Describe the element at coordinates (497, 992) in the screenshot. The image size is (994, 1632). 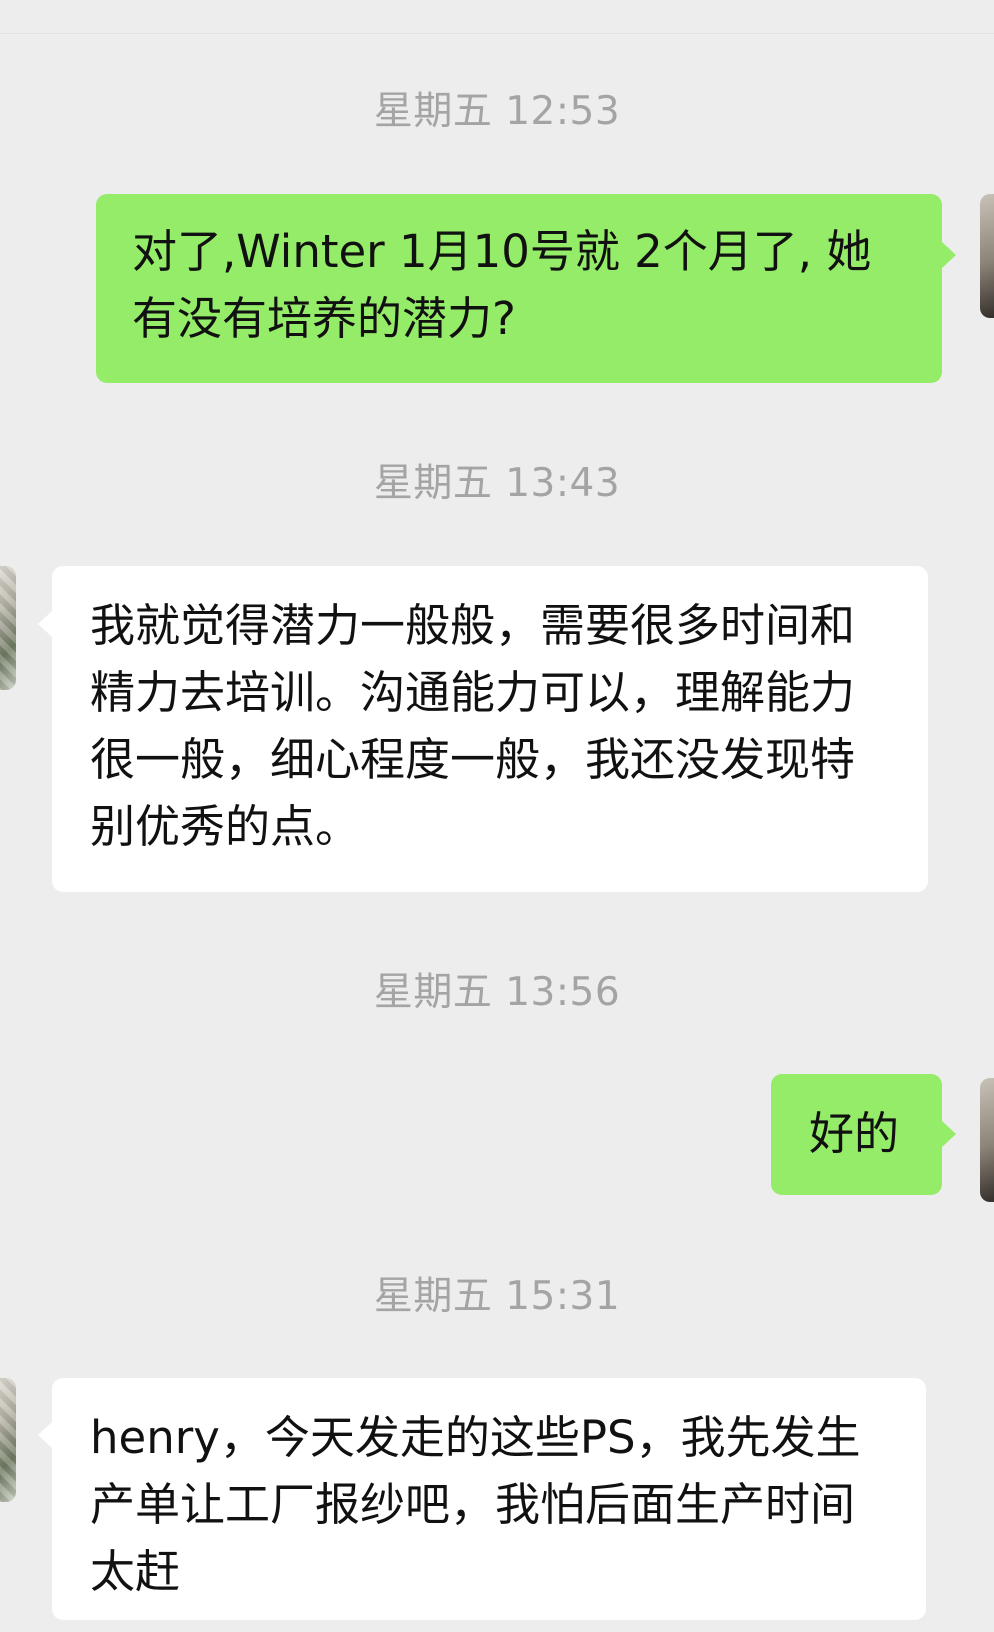
I see `message-timestamp: 星期五 13:56` at that location.